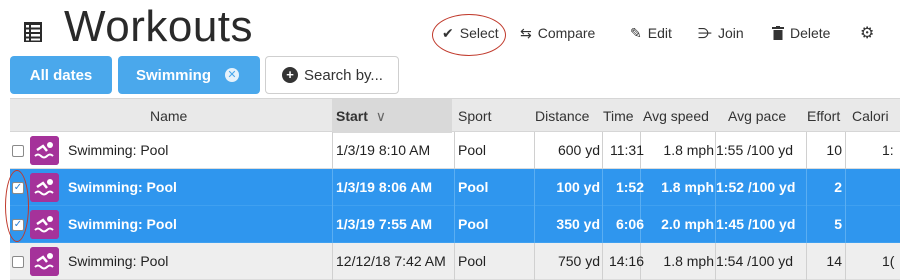 The width and height of the screenshot is (900, 280). I want to click on cell-avg-pace: 1:54 /100 yd, so click(755, 261).